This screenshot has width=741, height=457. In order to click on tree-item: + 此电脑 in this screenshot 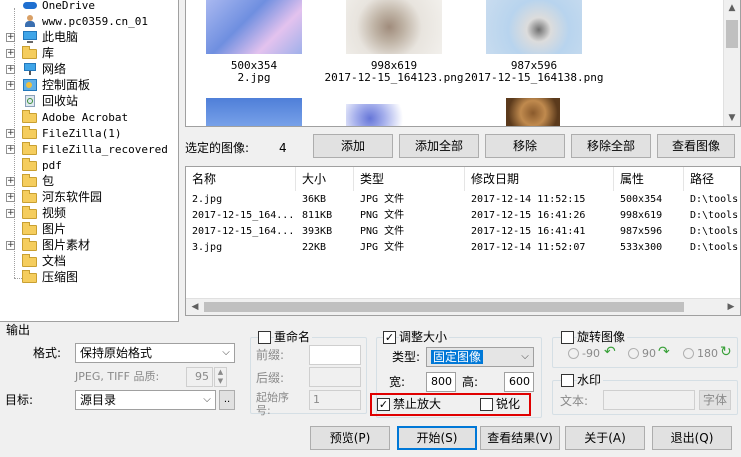, I will do `click(89, 38)`.